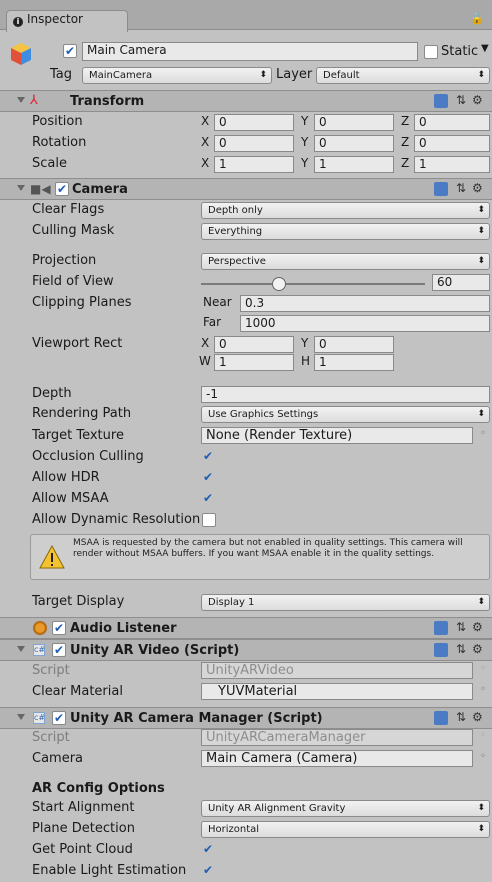  What do you see at coordinates (345, 829) in the screenshot?
I see `plane-detection-dropdown: Horizontal` at bounding box center [345, 829].